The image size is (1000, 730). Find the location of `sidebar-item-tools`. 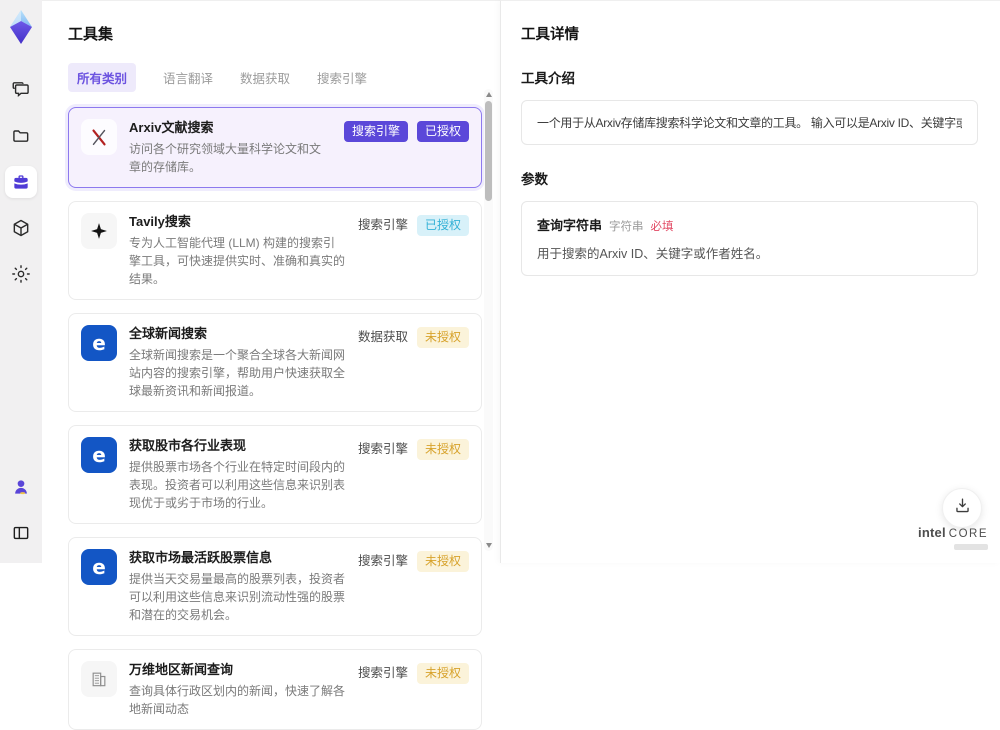

sidebar-item-tools is located at coordinates (21, 182).